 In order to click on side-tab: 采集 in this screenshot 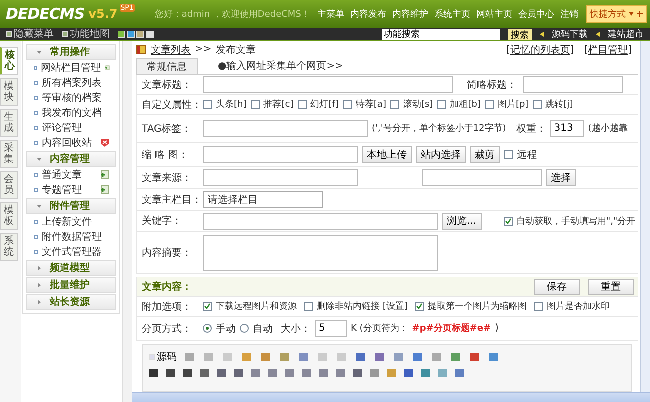, I will do `click(9, 154)`.